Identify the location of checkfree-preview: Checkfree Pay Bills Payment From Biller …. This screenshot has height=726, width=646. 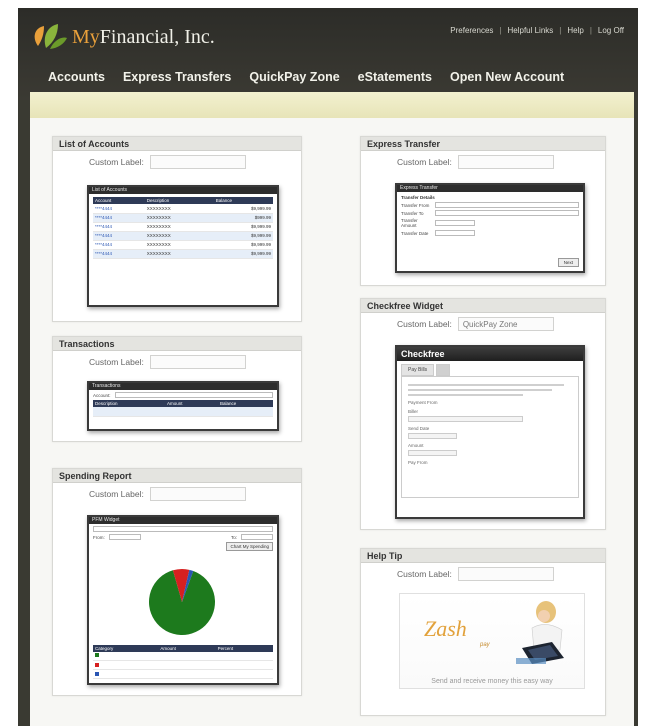
(490, 432).